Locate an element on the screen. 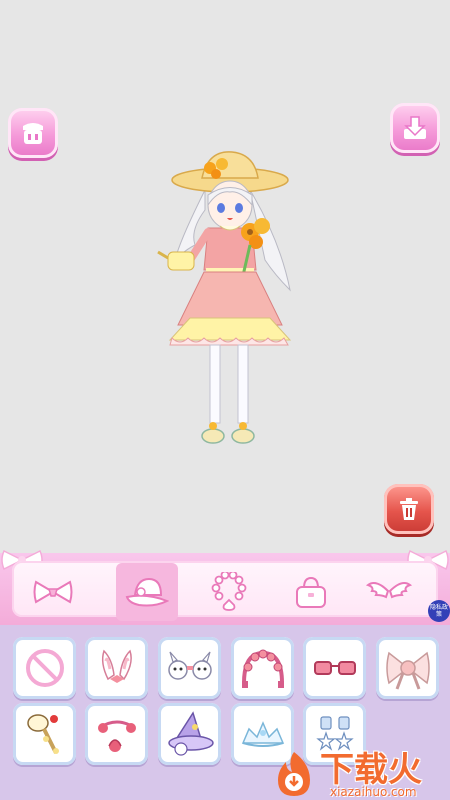 This screenshot has height=800, width=450. glasses-icon is located at coordinates (334, 668).